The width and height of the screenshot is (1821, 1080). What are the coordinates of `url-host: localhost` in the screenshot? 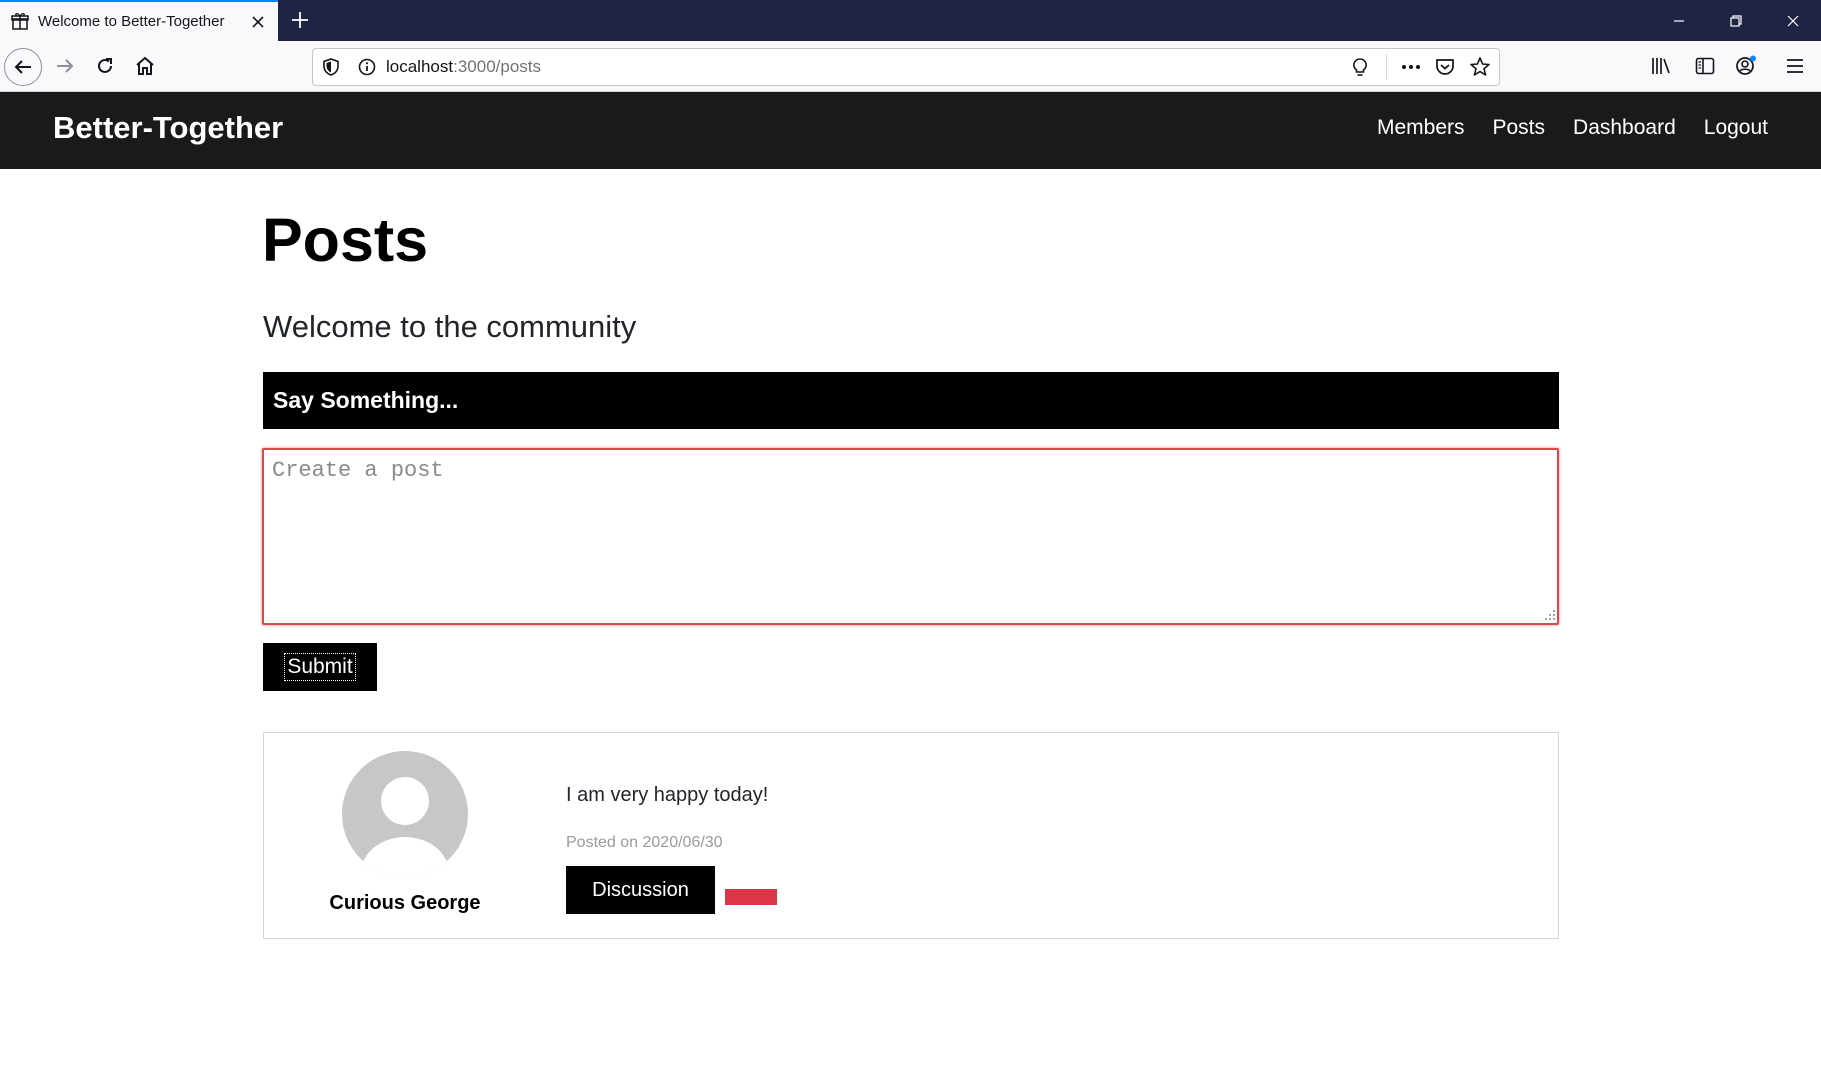 It's located at (420, 66).